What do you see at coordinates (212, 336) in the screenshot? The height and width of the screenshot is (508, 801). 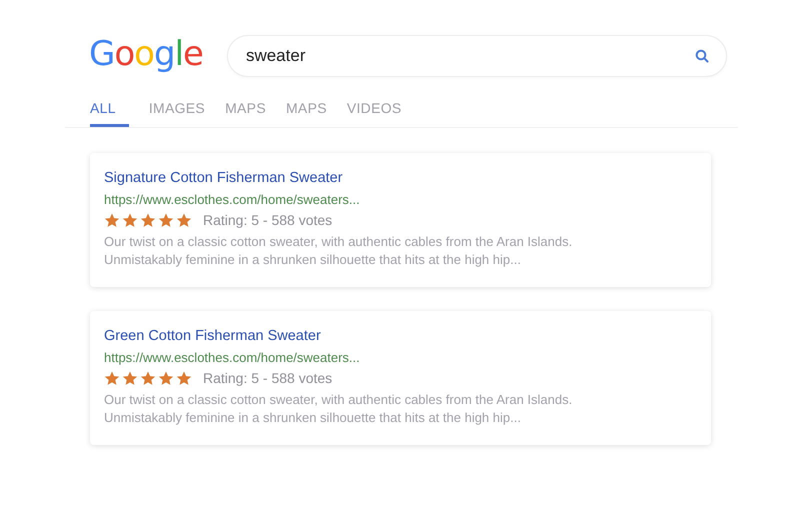 I see `result-title-link: Green Cotton Fisherman Sweater` at bounding box center [212, 336].